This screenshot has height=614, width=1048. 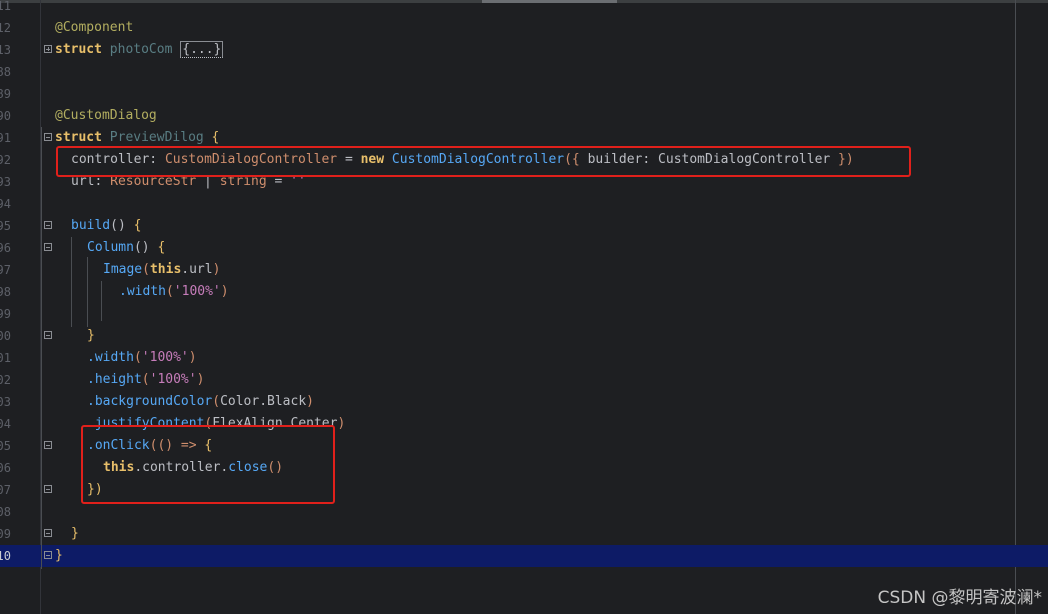 What do you see at coordinates (5, 248) in the screenshot?
I see `line-number: 96` at bounding box center [5, 248].